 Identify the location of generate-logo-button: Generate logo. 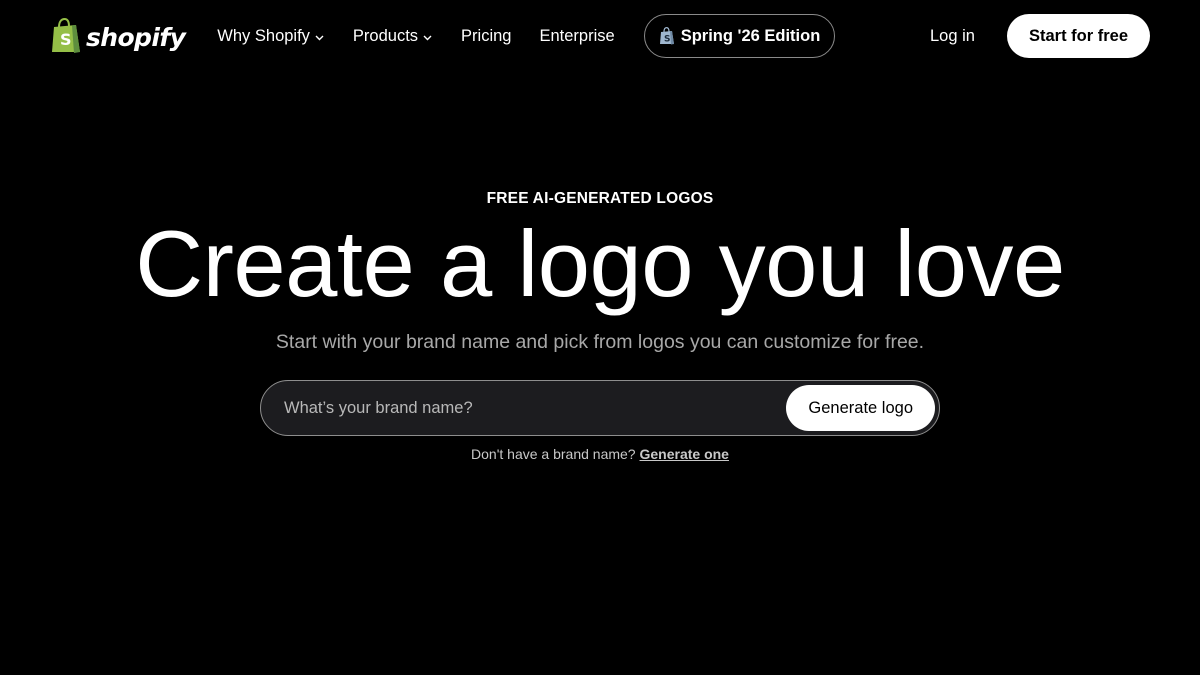
(860, 408).